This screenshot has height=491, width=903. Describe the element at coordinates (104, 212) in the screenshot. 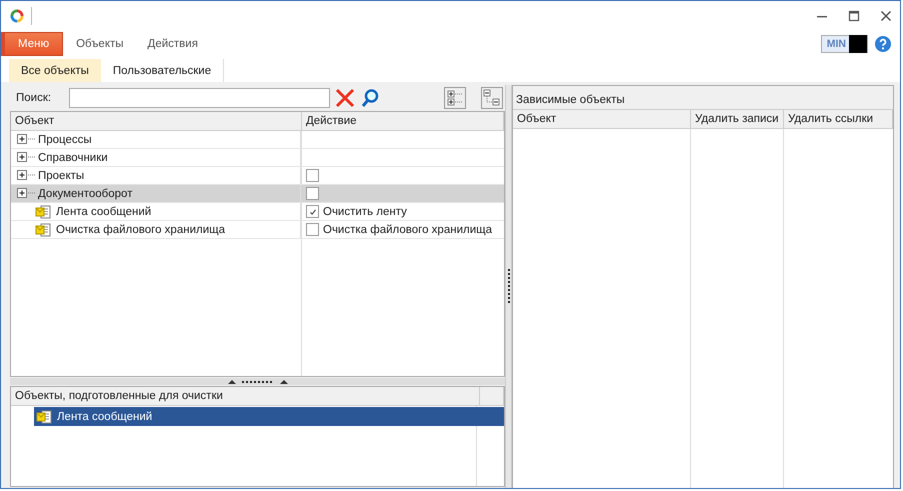

I see `tree-item-label: Лента сообщений` at that location.